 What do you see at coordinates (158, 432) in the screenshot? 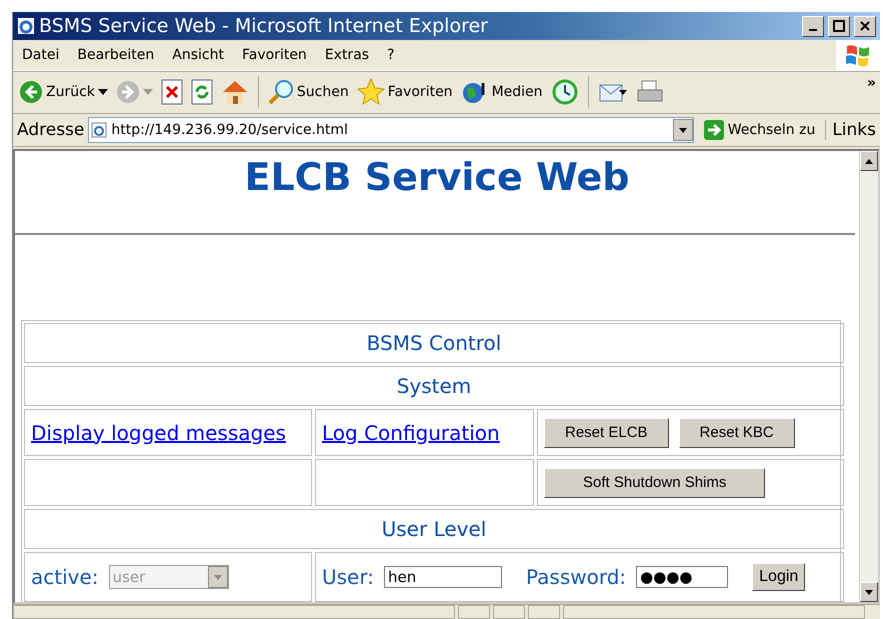
I see `messages-link: Display logged messages` at bounding box center [158, 432].